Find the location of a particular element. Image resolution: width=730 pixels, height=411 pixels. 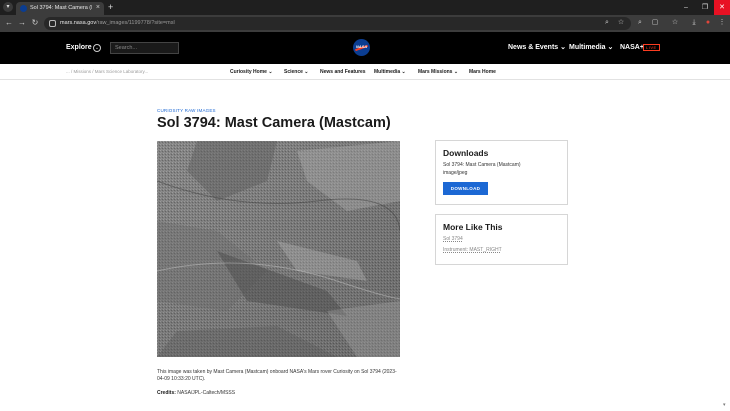

nav-nasa-plus: NASA+ is located at coordinates (632, 48).